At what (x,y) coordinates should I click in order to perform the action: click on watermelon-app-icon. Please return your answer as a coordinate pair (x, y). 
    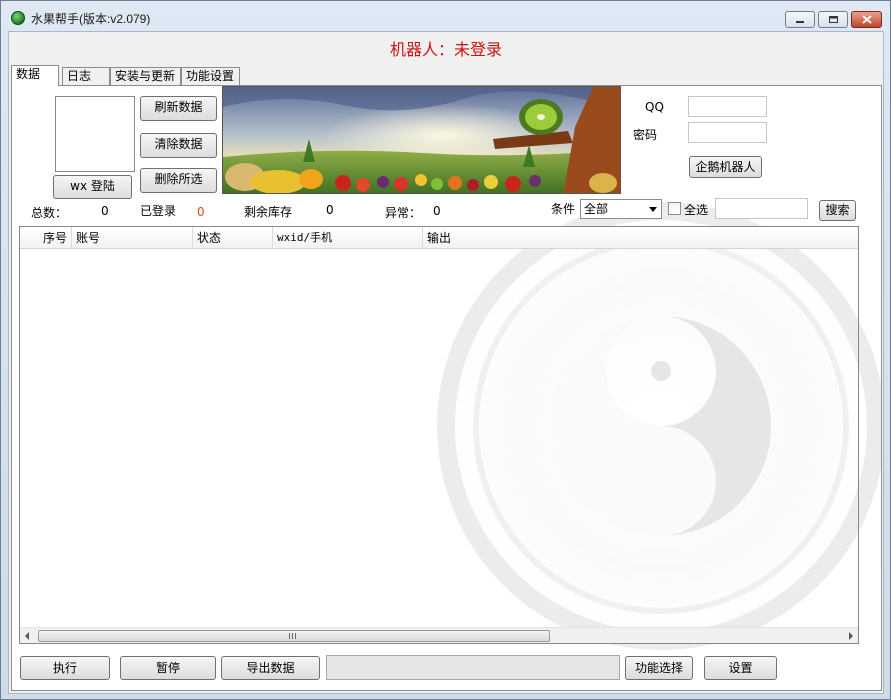
    Looking at the image, I should click on (18, 18).